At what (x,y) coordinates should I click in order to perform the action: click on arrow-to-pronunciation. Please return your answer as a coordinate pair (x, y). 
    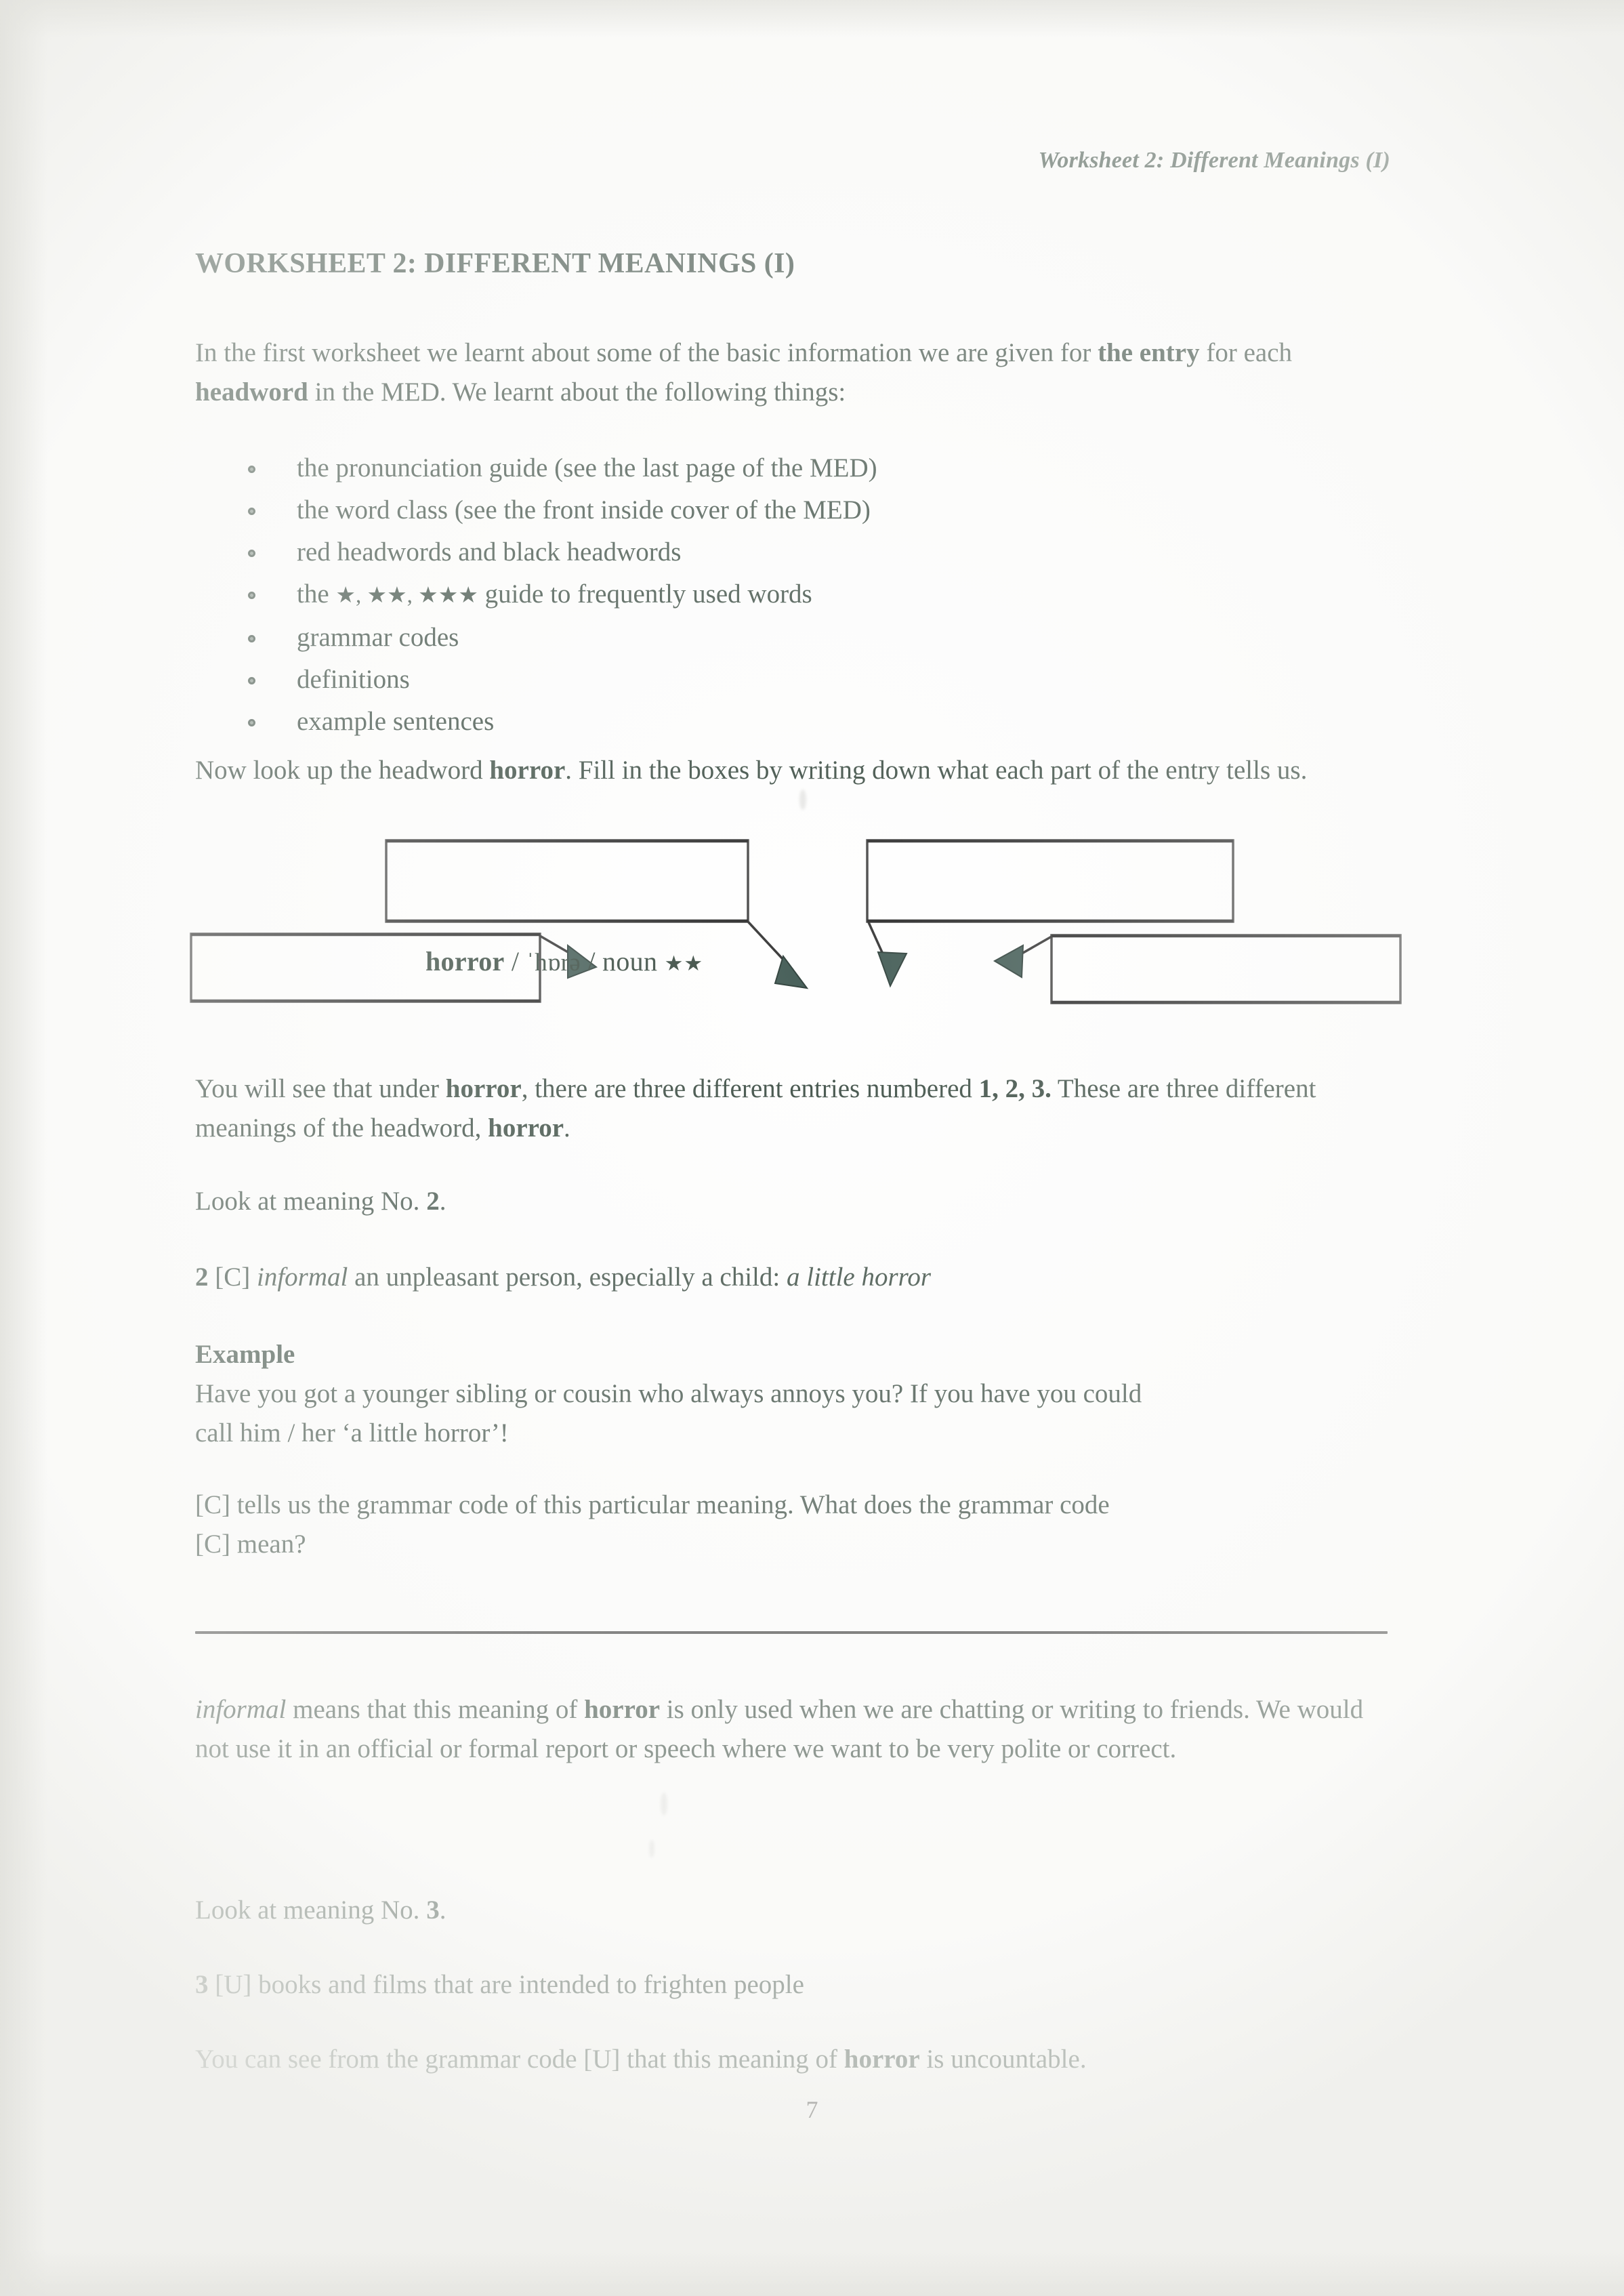
    Looking at the image, I should click on (778, 954).